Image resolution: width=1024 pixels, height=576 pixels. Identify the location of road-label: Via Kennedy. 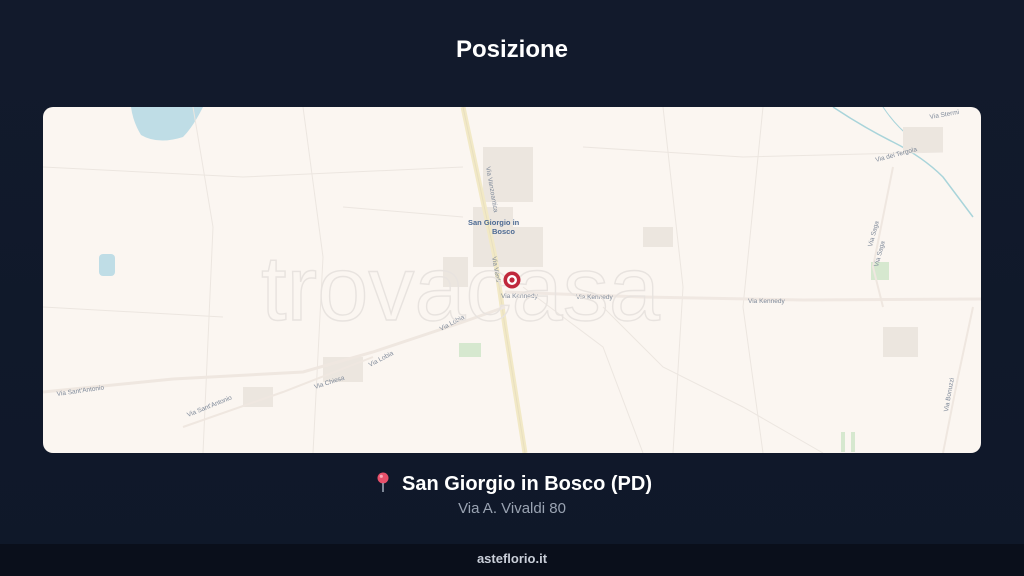
(766, 301).